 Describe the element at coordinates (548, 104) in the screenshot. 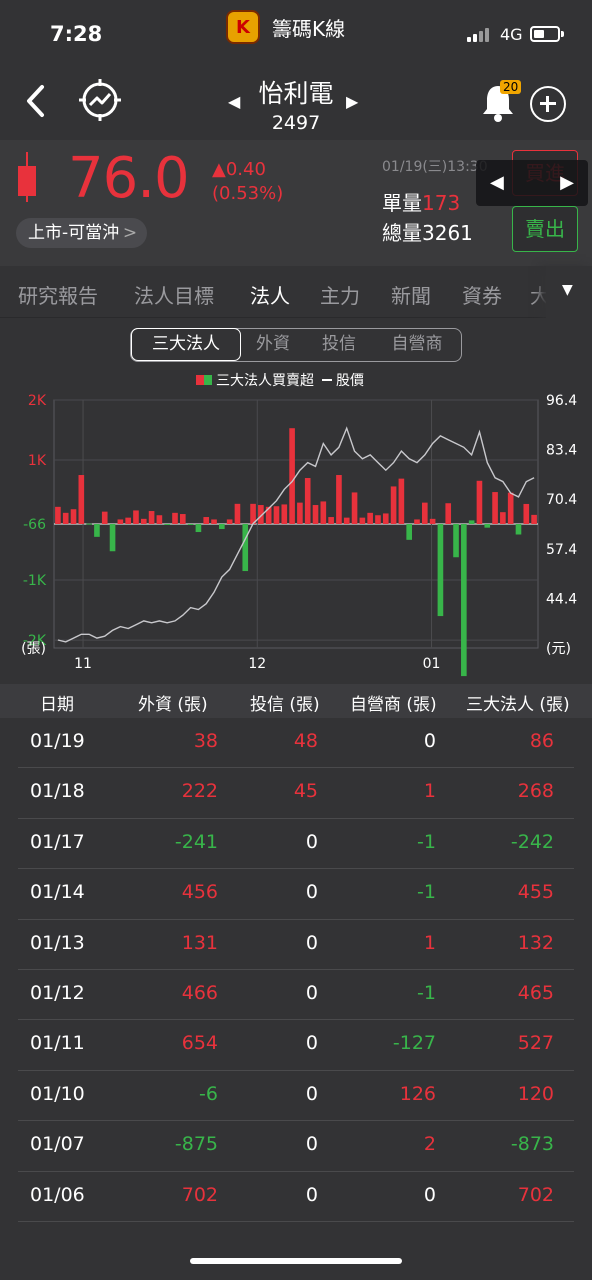

I see `add-watchlist-icon` at that location.